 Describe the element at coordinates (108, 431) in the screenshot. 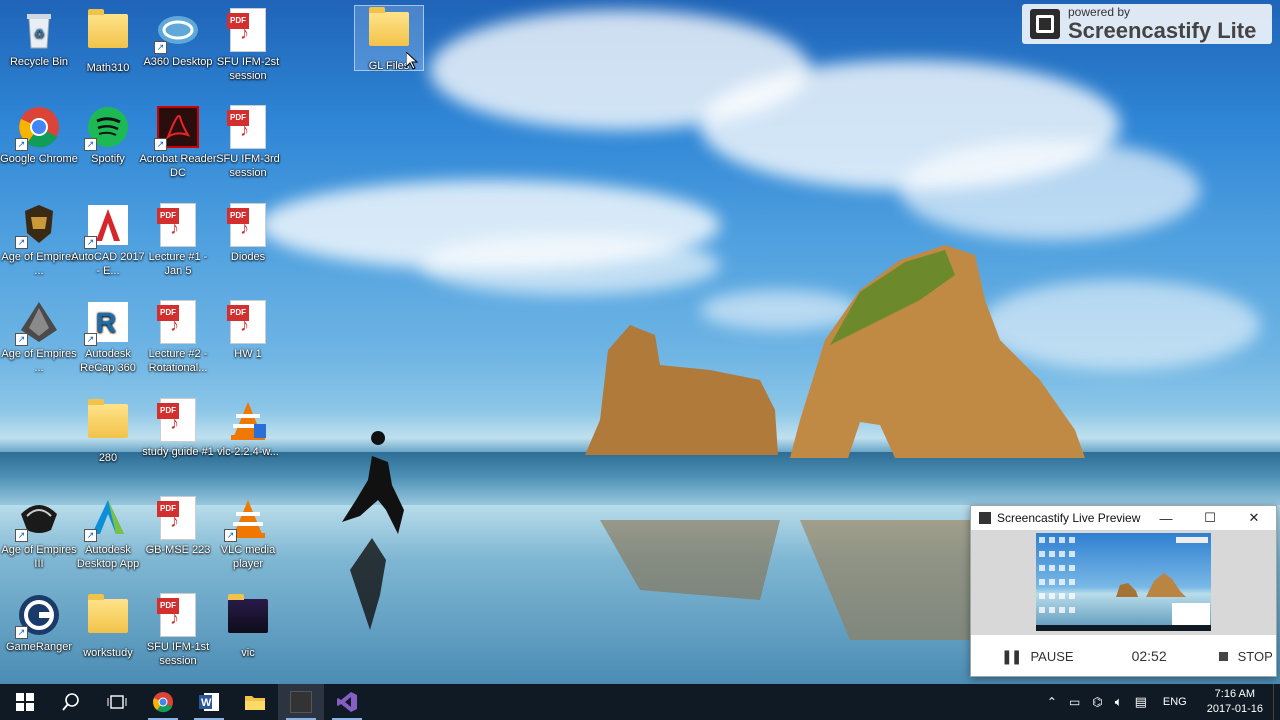

I see `desktop-icon-280: 280` at that location.